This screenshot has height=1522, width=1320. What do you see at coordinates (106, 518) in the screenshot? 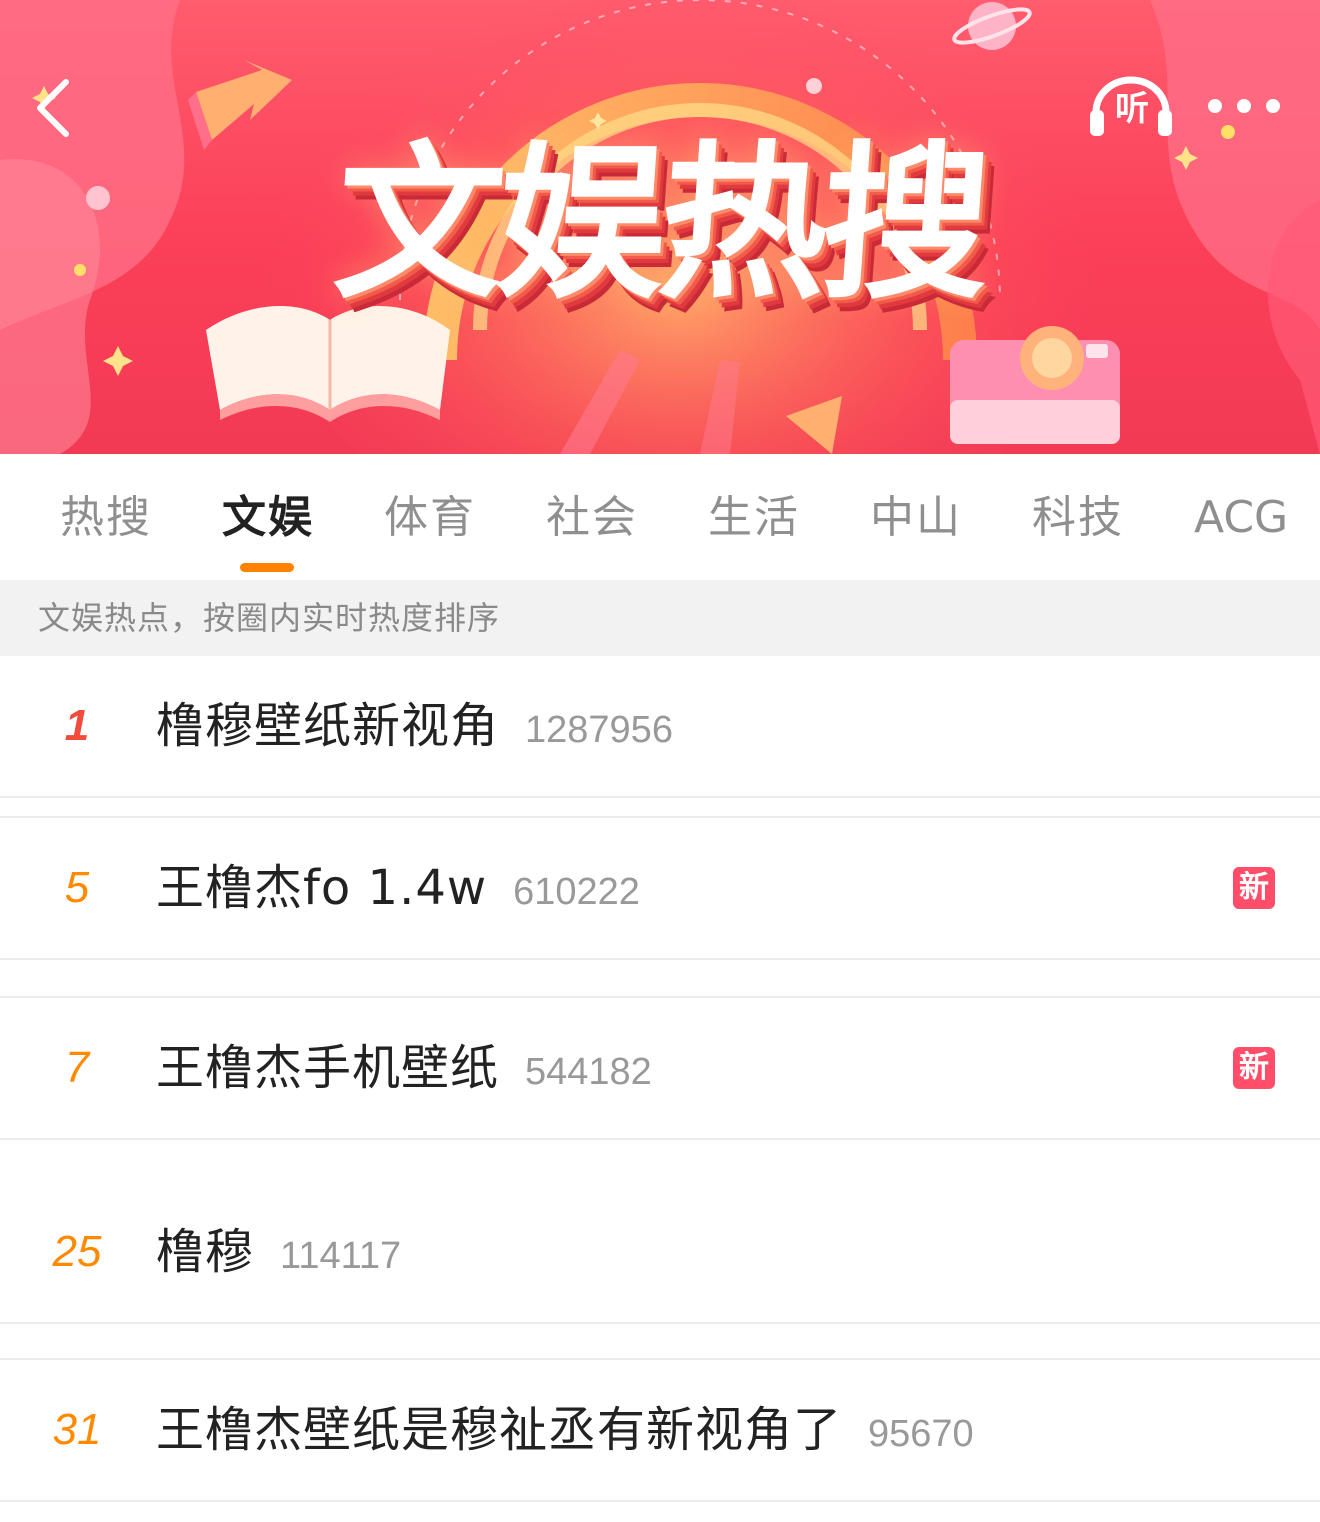
I see `tab-hot-search: 热搜` at bounding box center [106, 518].